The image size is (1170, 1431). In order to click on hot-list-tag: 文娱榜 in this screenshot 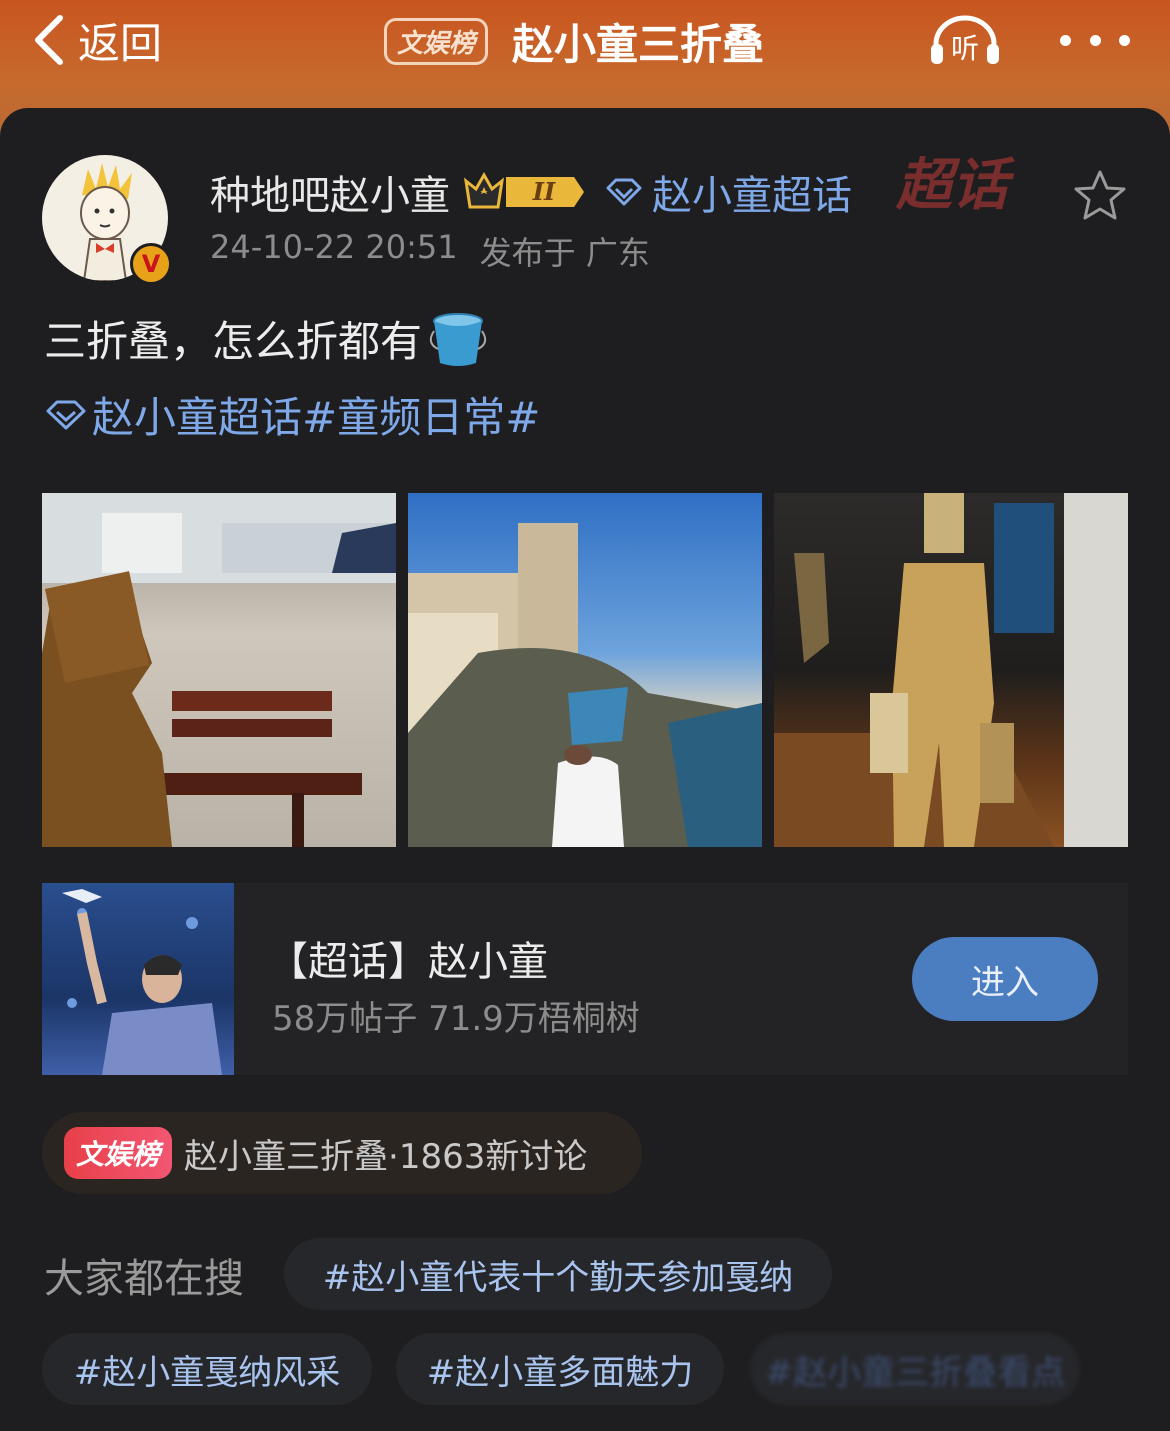, I will do `click(436, 41)`.